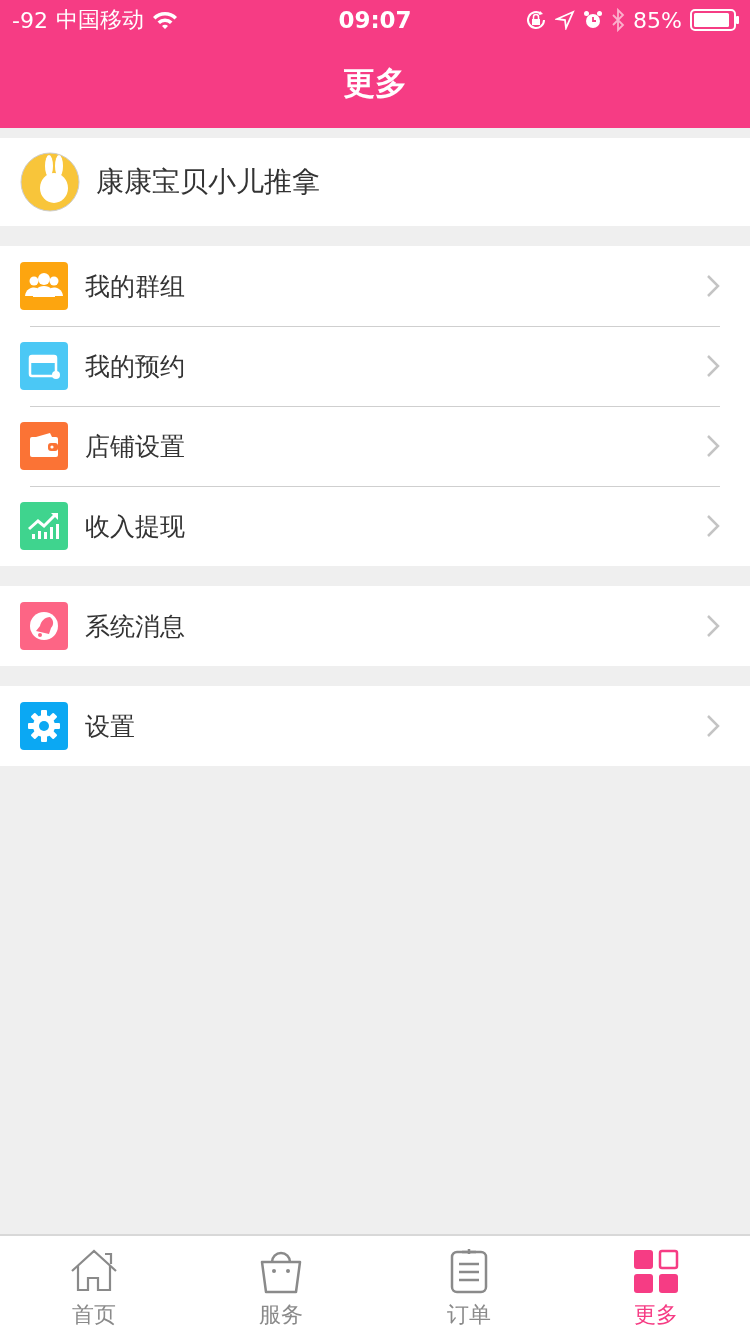 The image size is (750, 1334). What do you see at coordinates (375, 286) in the screenshot?
I see `menu-item: 我的群组` at bounding box center [375, 286].